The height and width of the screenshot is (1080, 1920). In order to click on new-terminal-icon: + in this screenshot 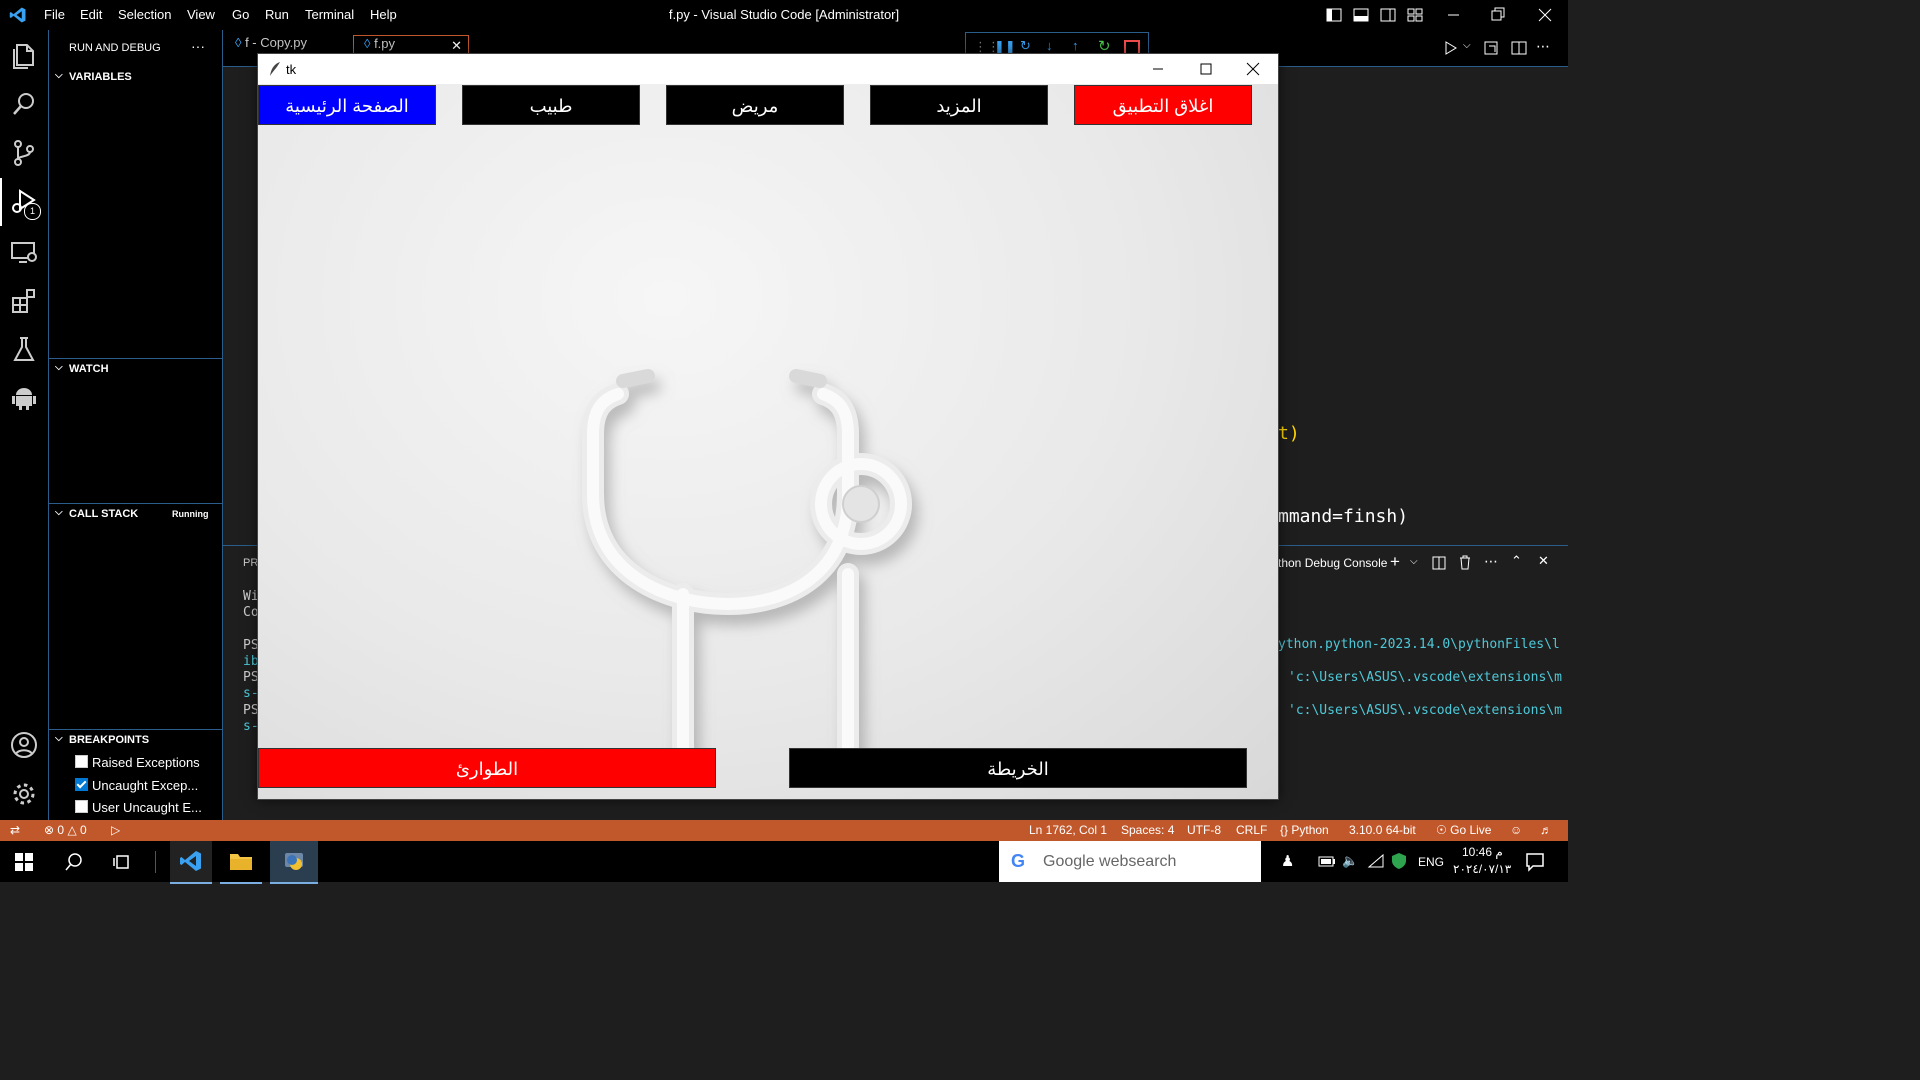, I will do `click(1395, 562)`.